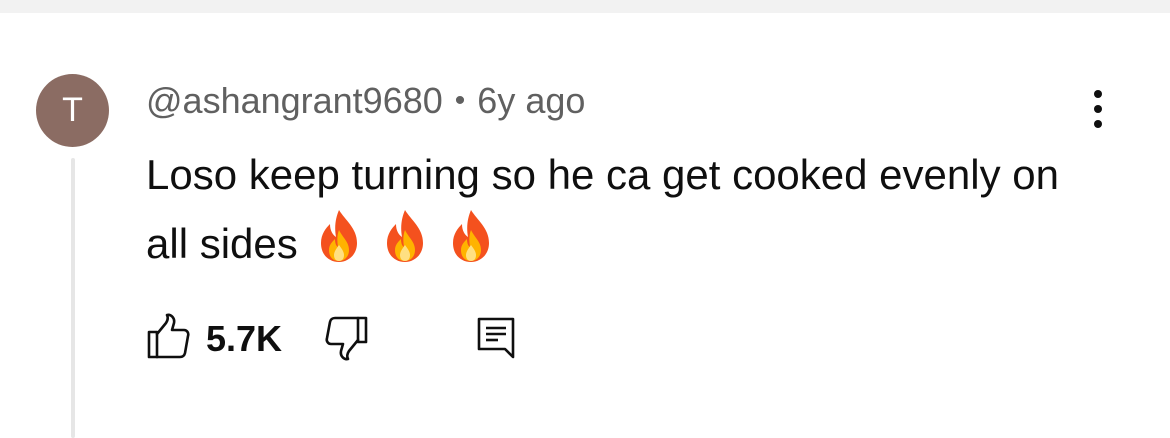 The height and width of the screenshot is (438, 1170). What do you see at coordinates (73, 298) in the screenshot?
I see `thread-line` at bounding box center [73, 298].